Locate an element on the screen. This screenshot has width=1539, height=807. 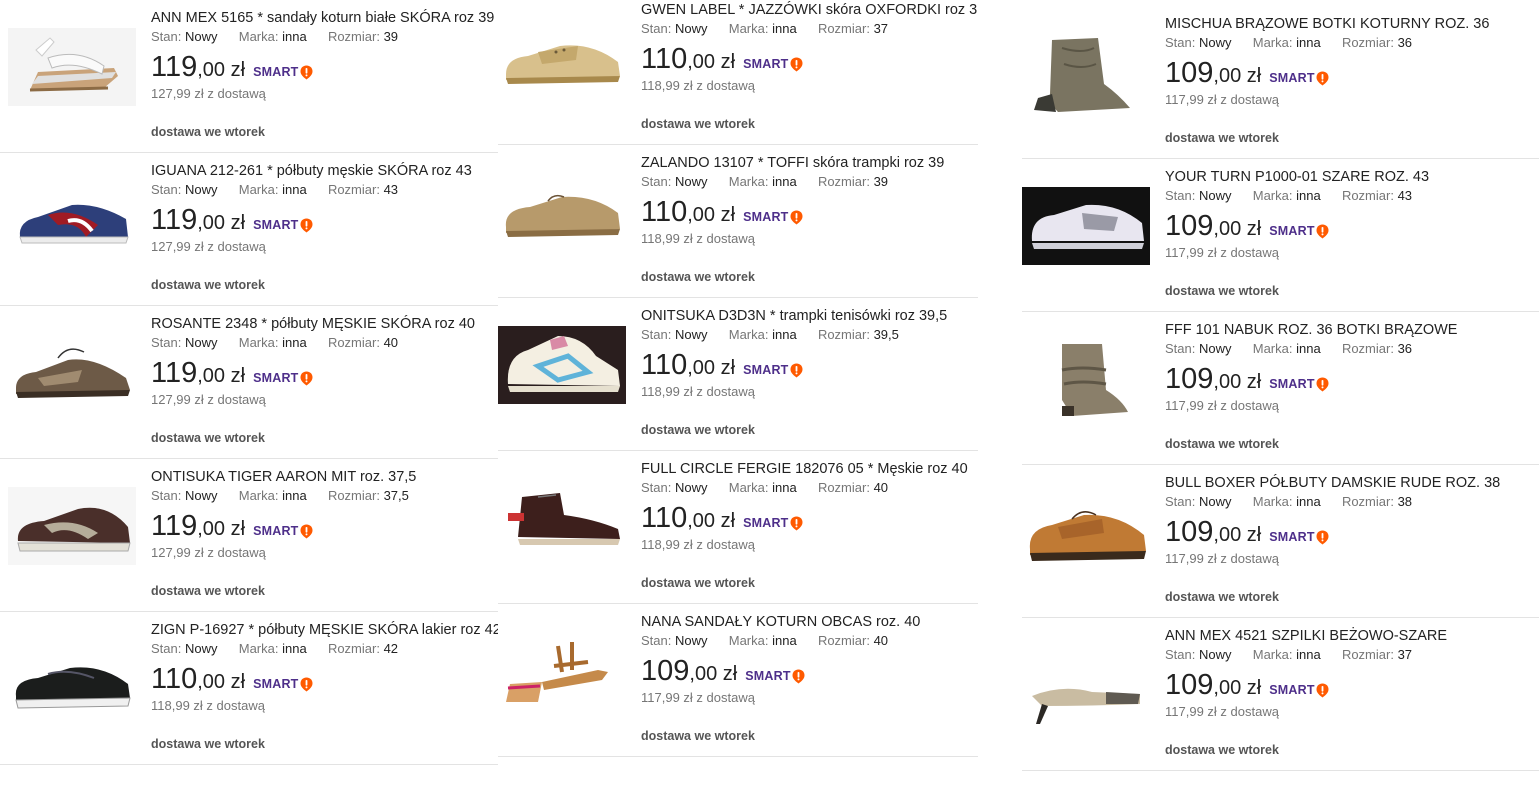
price-integer: 110 is located at coordinates (664, 59).